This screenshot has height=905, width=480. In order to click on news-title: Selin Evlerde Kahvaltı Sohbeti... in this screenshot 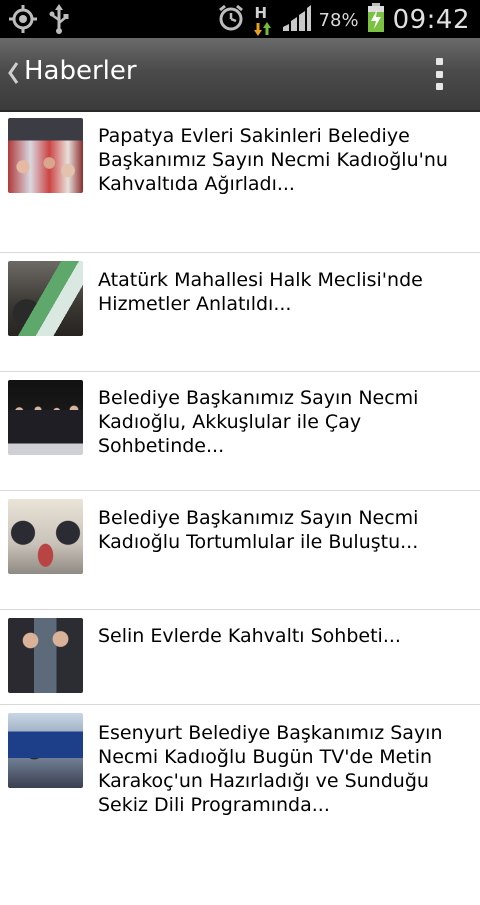, I will do `click(249, 636)`.